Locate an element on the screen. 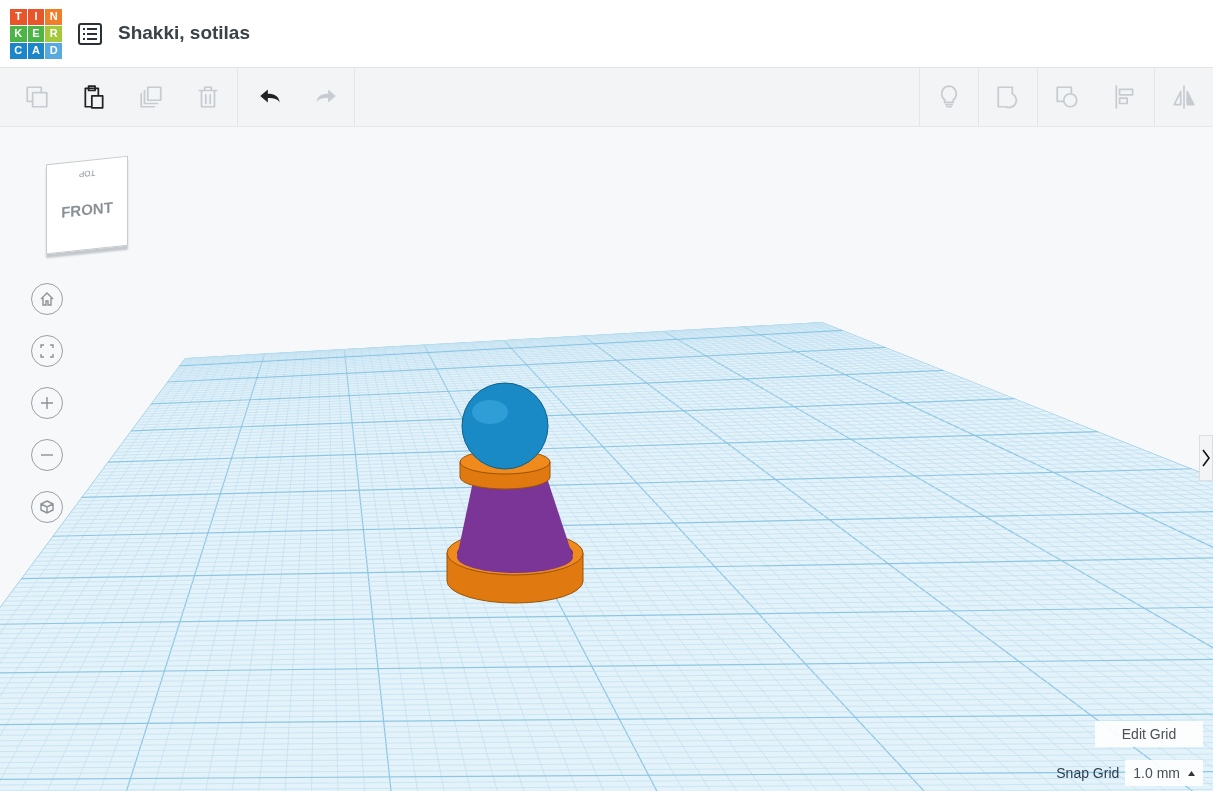 This screenshot has height=791, width=1213. logo-letter: C is located at coordinates (18, 50).